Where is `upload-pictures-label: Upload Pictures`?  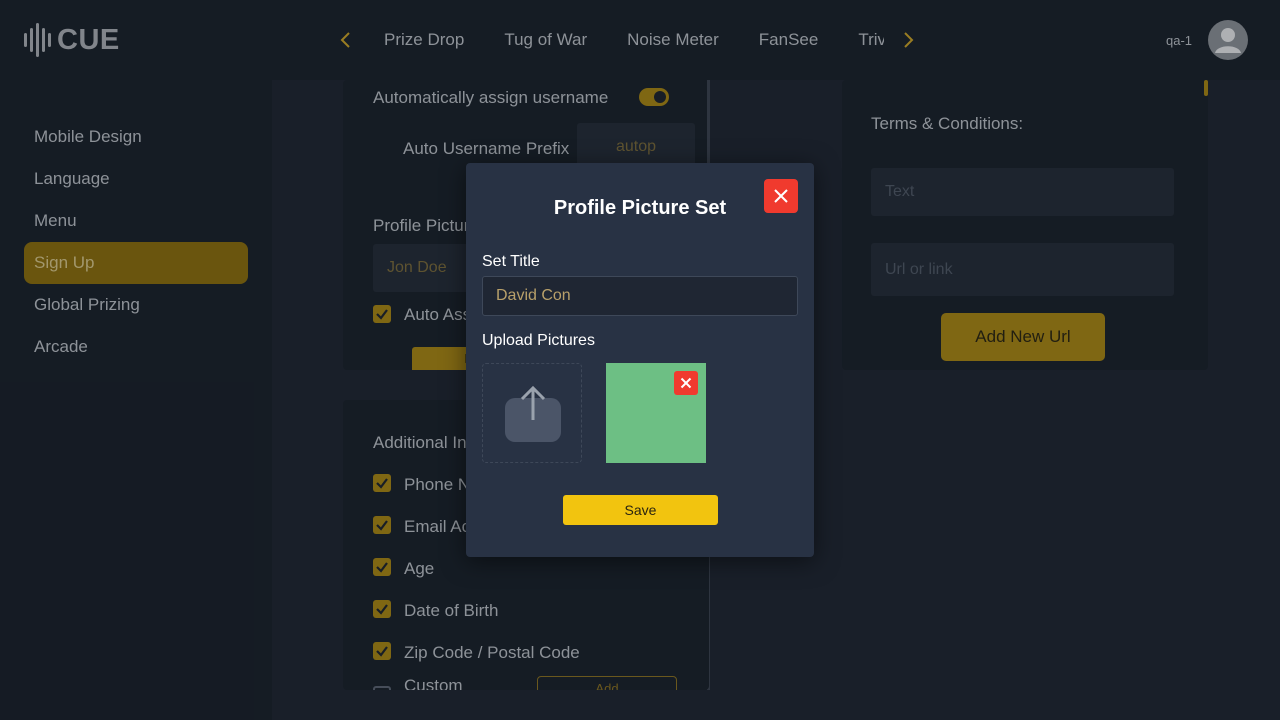 upload-pictures-label: Upload Pictures is located at coordinates (538, 340).